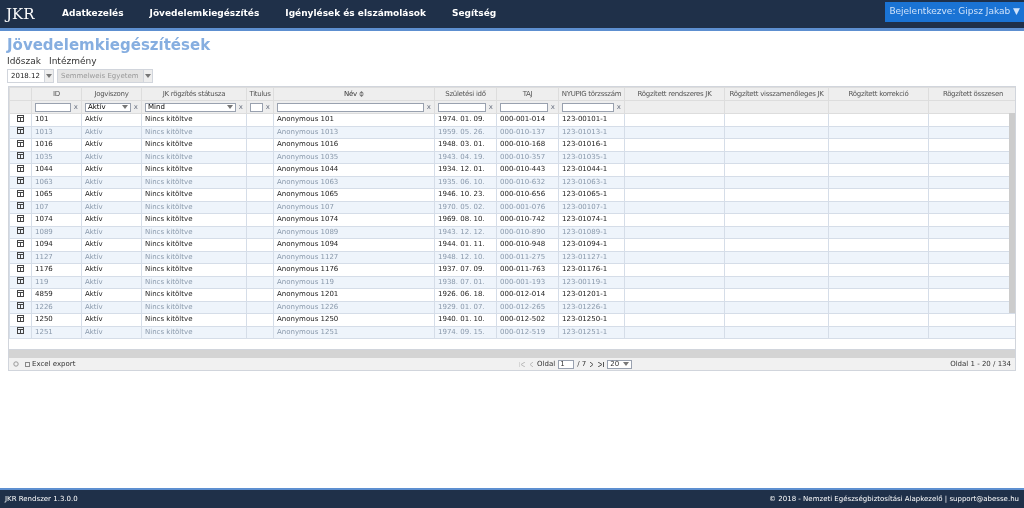  What do you see at coordinates (474, 14) in the screenshot?
I see `nav-link: Segítség` at bounding box center [474, 14].